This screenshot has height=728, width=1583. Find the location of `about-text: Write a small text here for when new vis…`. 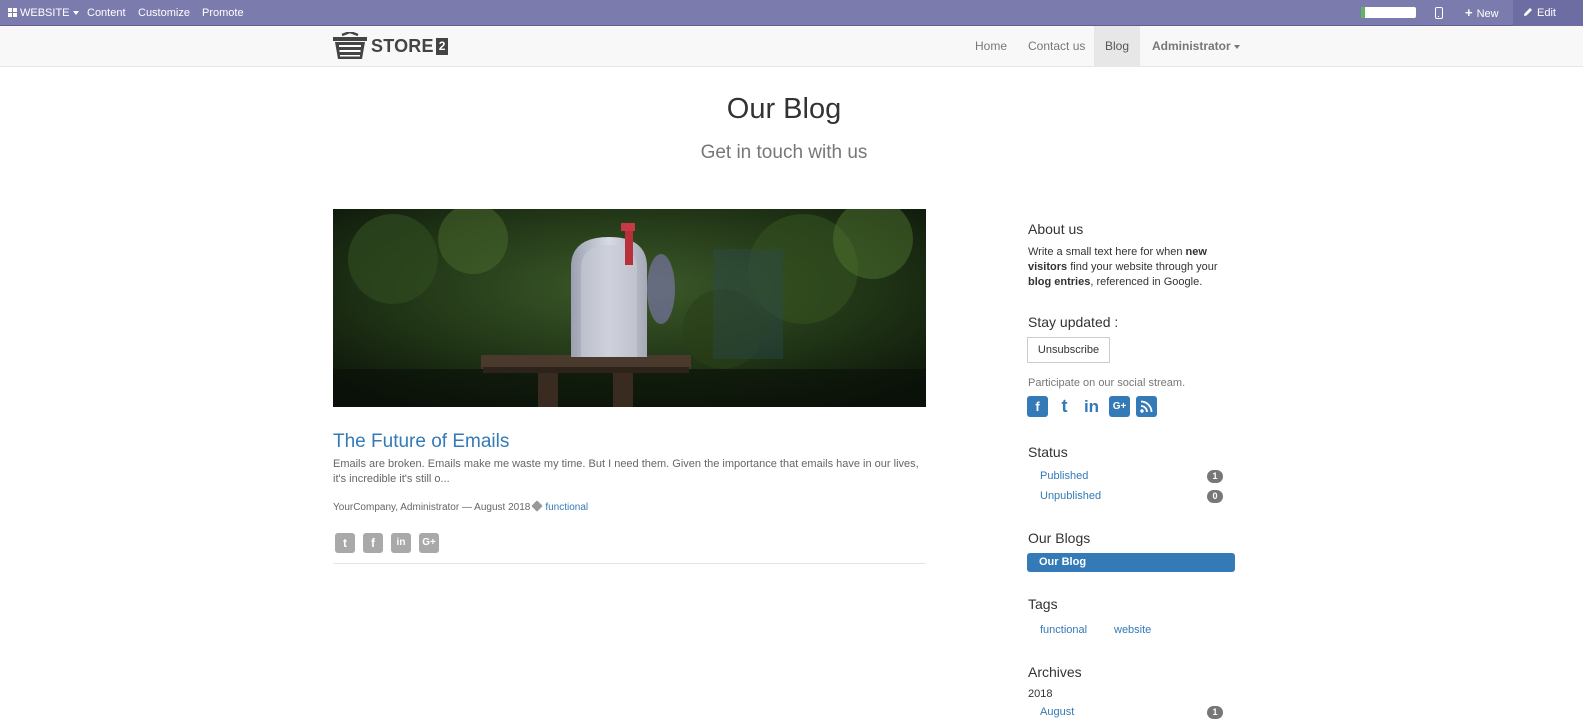

about-text: Write a small text here for when new vis… is located at coordinates (1130, 267).